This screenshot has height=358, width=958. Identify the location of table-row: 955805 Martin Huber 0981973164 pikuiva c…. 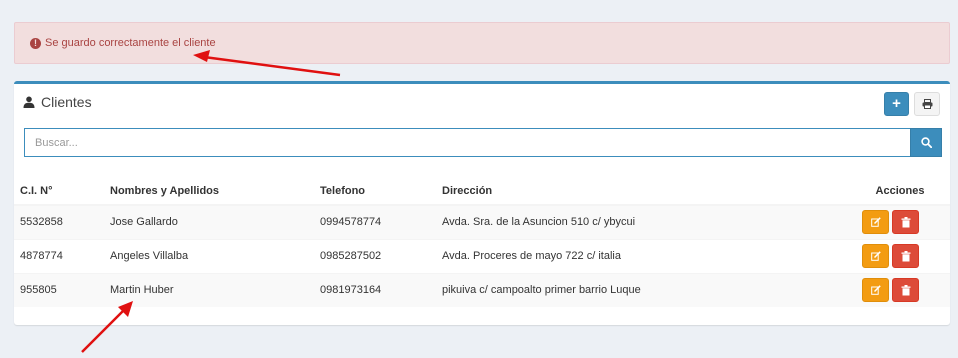
(482, 289).